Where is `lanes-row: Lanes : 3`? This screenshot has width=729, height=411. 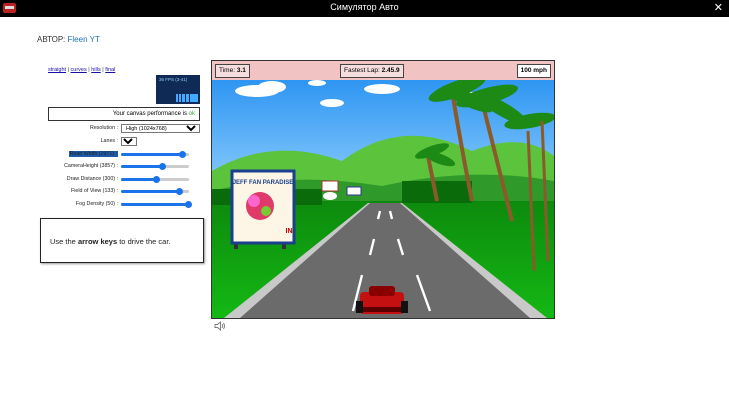 lanes-row: Lanes : 3 is located at coordinates (120, 142).